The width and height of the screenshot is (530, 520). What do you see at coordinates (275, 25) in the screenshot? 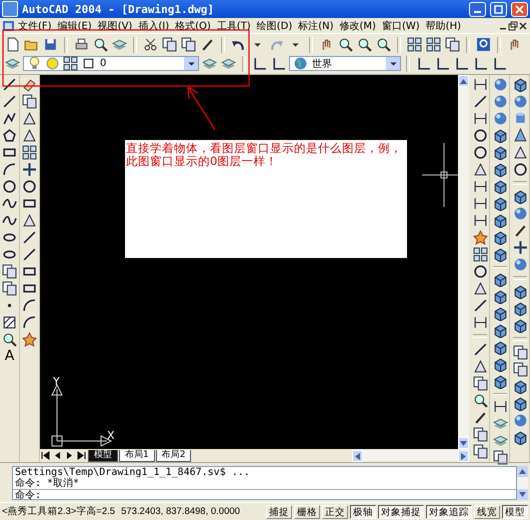
I see `menu-item: 绘图(D)` at bounding box center [275, 25].